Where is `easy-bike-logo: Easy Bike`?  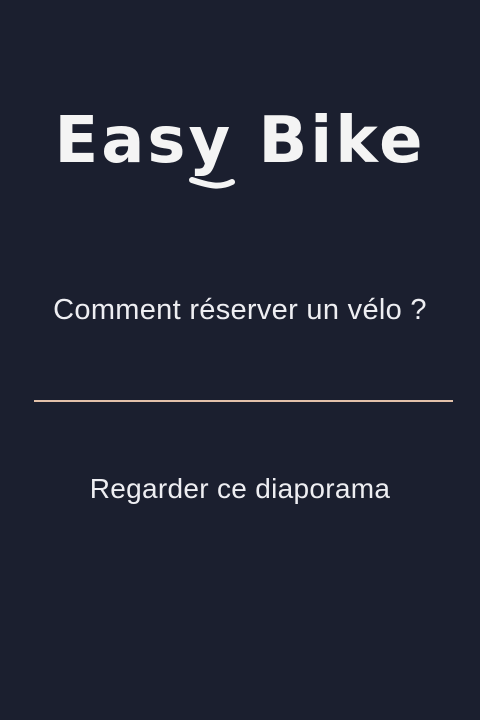
easy-bike-logo: Easy Bike is located at coordinates (240, 146).